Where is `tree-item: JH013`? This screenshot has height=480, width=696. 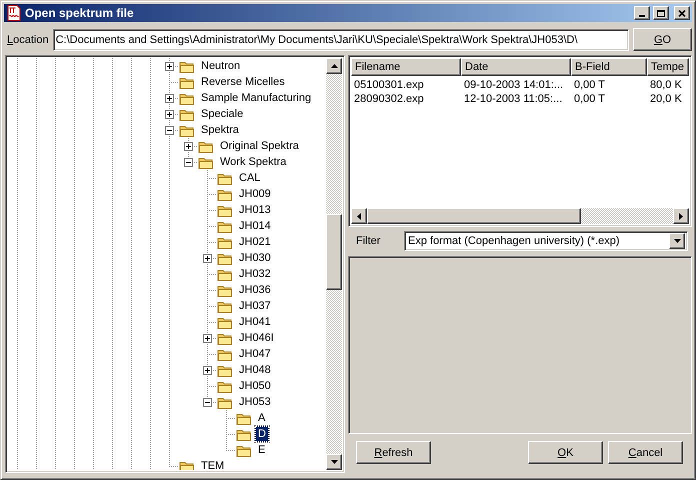 tree-item: JH013 is located at coordinates (255, 210).